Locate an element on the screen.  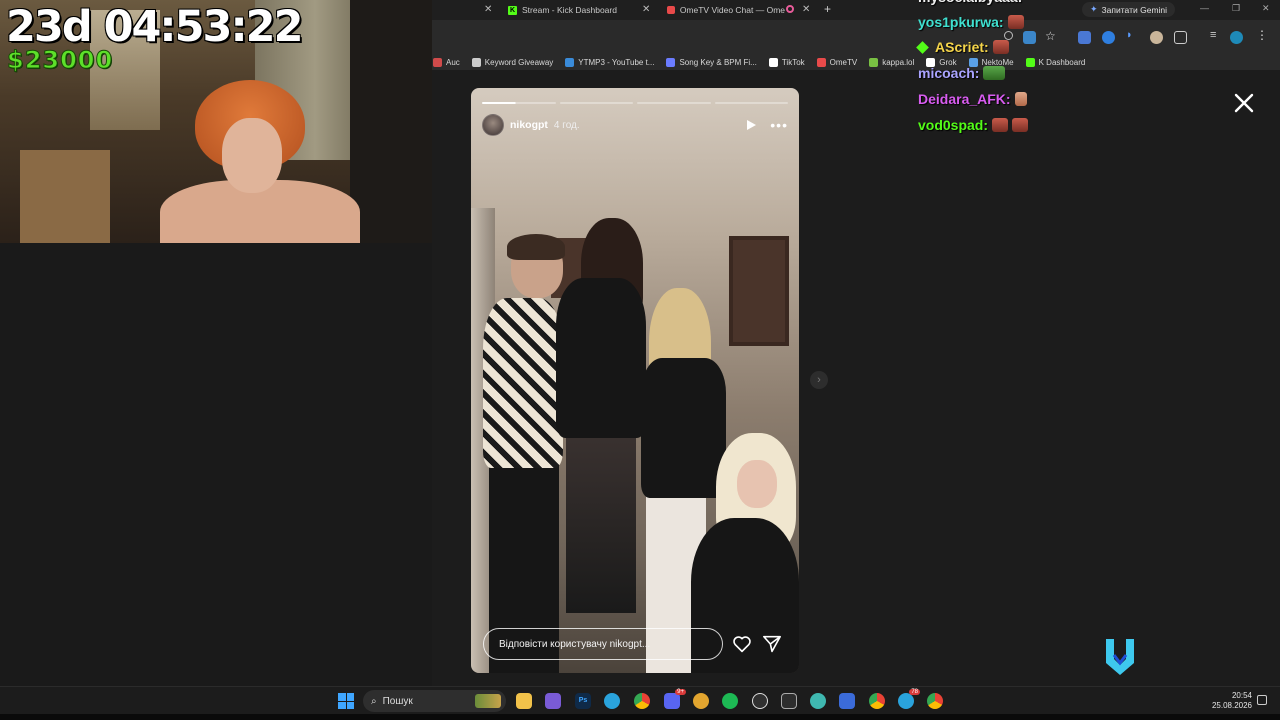
chat-message: micoach: is located at coordinates (962, 73).